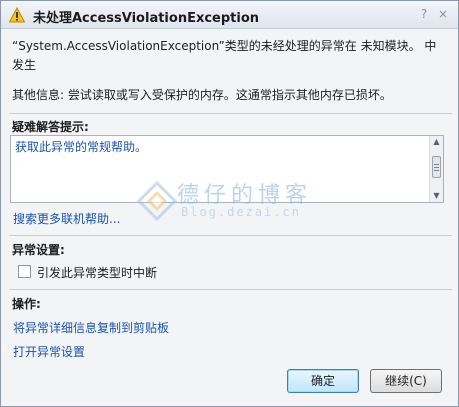 The height and width of the screenshot is (407, 459). What do you see at coordinates (436, 142) in the screenshot?
I see `scroll-up-icon: ▲` at bounding box center [436, 142].